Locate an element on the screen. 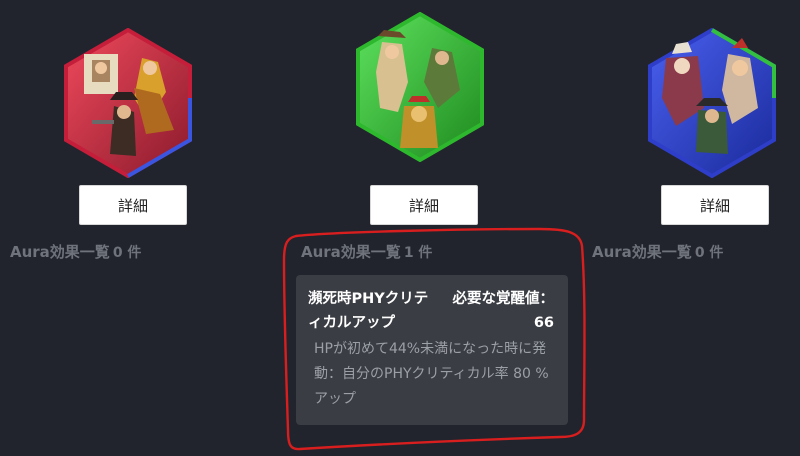  required-awakening-label: 必要な覚醒値： is located at coordinates (503, 299).